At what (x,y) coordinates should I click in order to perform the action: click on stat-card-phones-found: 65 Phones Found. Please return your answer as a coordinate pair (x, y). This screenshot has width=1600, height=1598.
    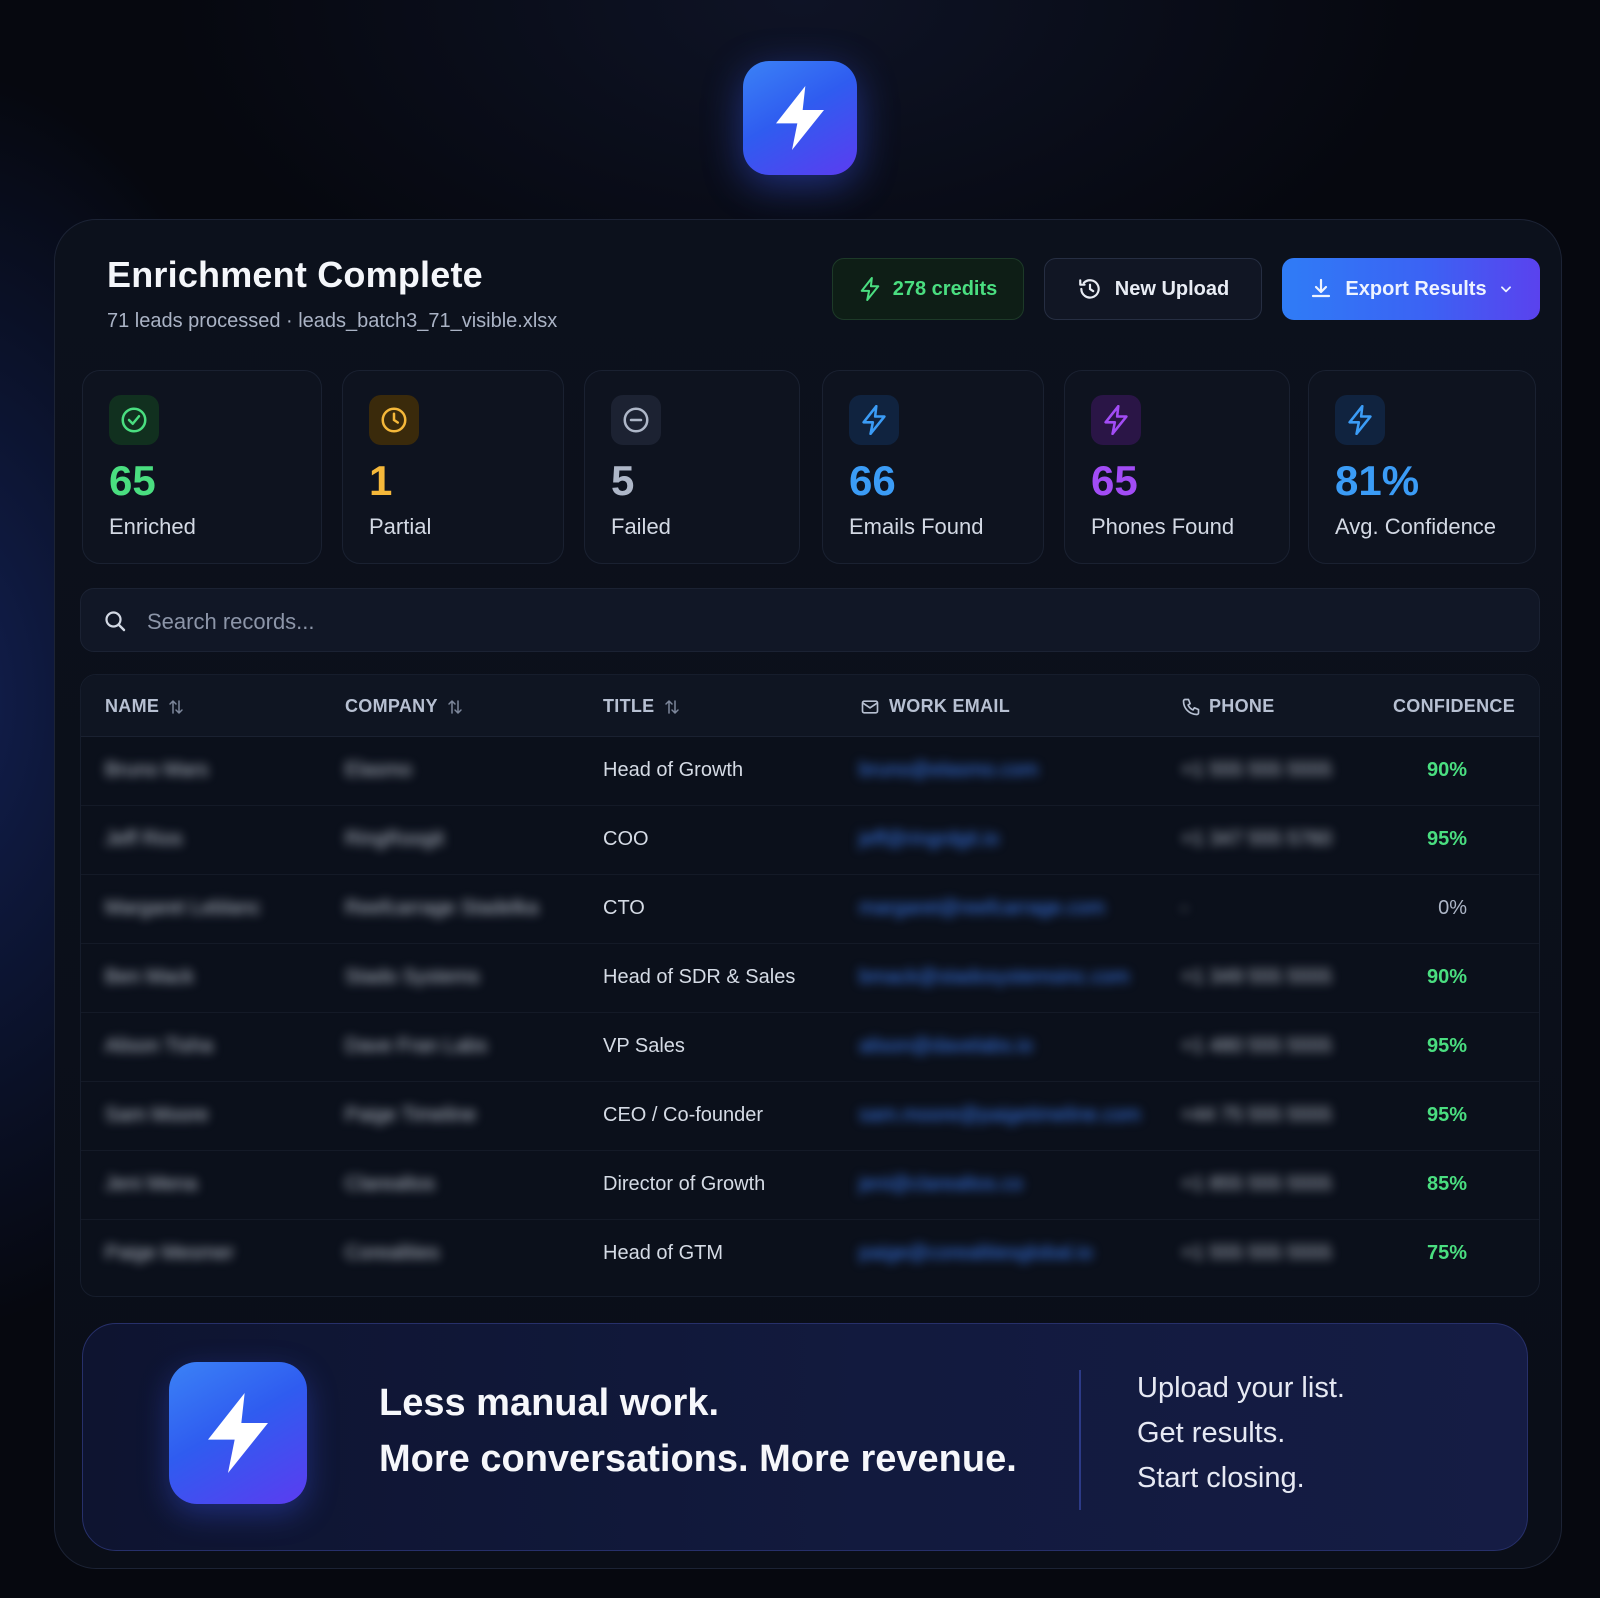
    Looking at the image, I should click on (1177, 467).